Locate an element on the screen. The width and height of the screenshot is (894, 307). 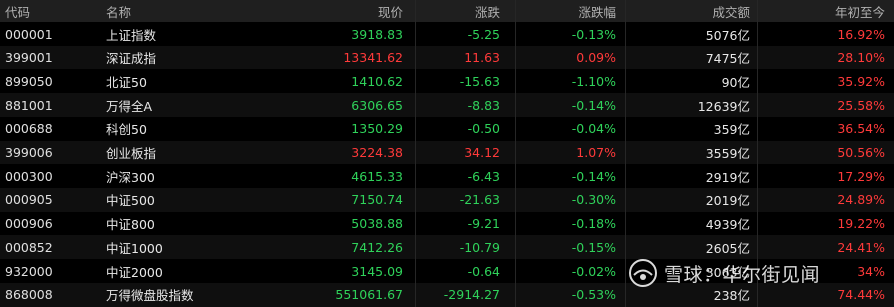
cell-ytd: 36.54% is located at coordinates (861, 129).